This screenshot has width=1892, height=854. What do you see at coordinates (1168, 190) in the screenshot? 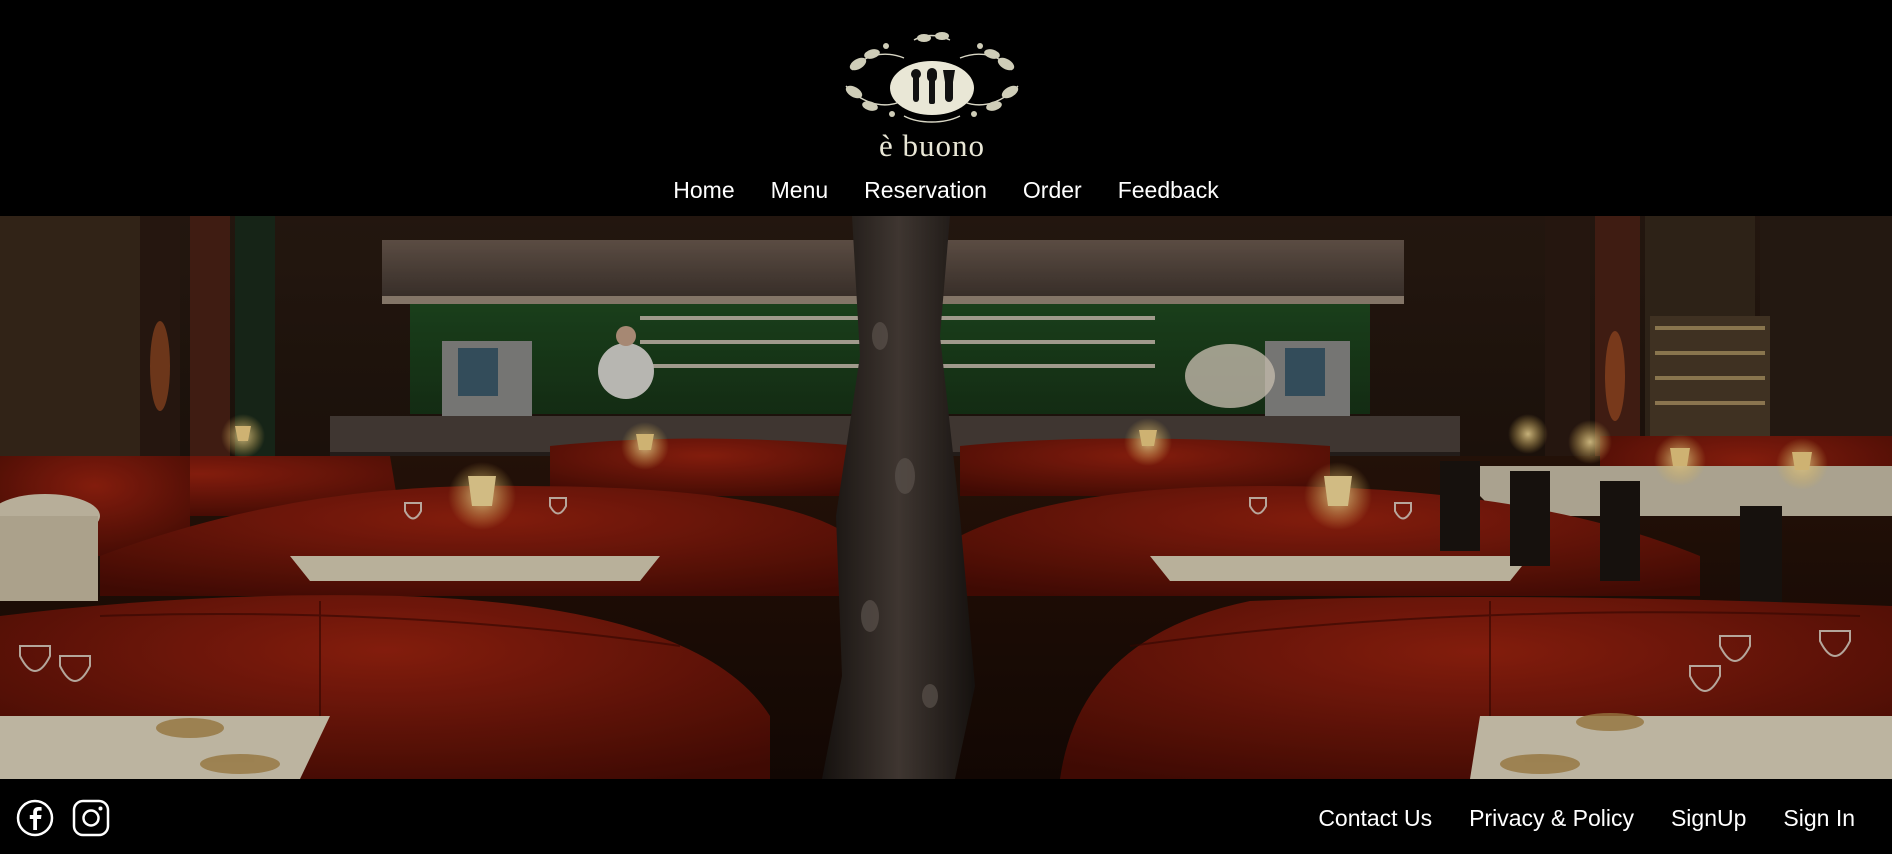
I see `nav-feedback: Feedback` at bounding box center [1168, 190].